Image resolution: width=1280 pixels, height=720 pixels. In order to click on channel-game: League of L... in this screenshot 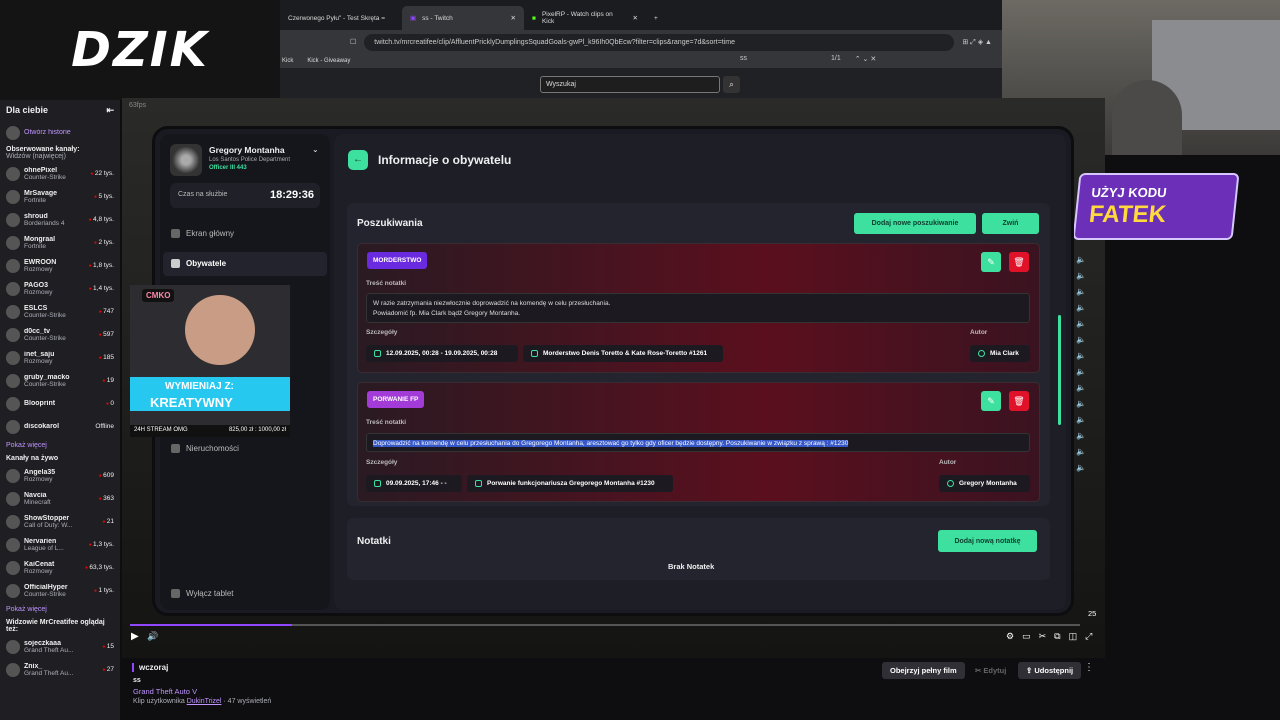, I will do `click(44, 548)`.